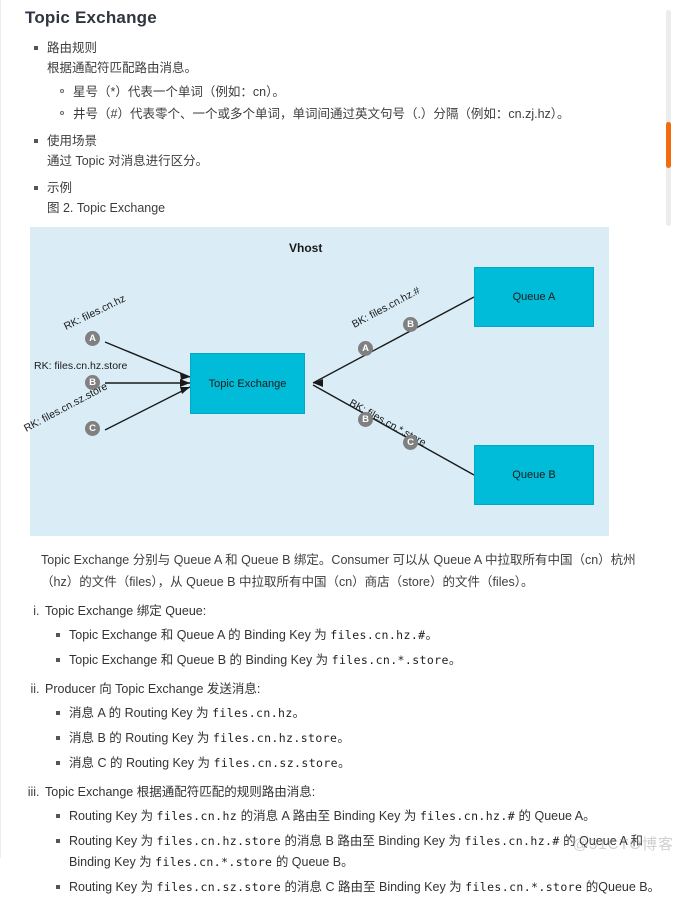  Describe the element at coordinates (126, 611) in the screenshot. I see `step-heading: Topic Exchange 绑定 Queue:` at that location.